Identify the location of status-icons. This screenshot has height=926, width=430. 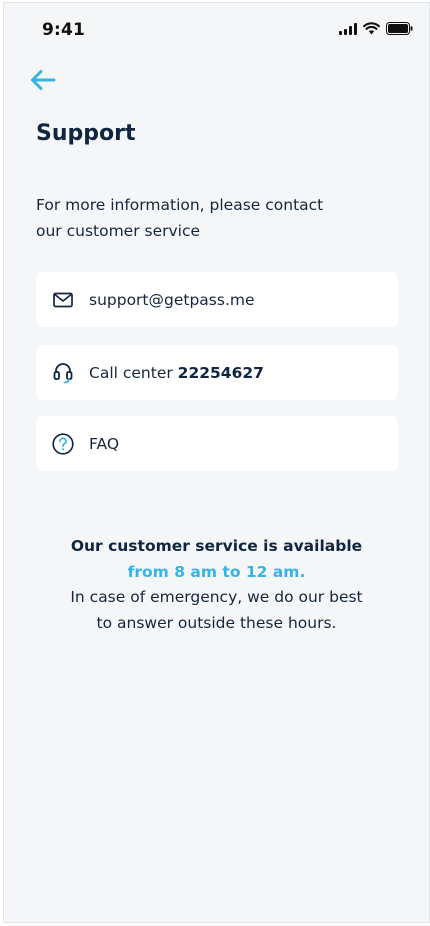
(376, 28).